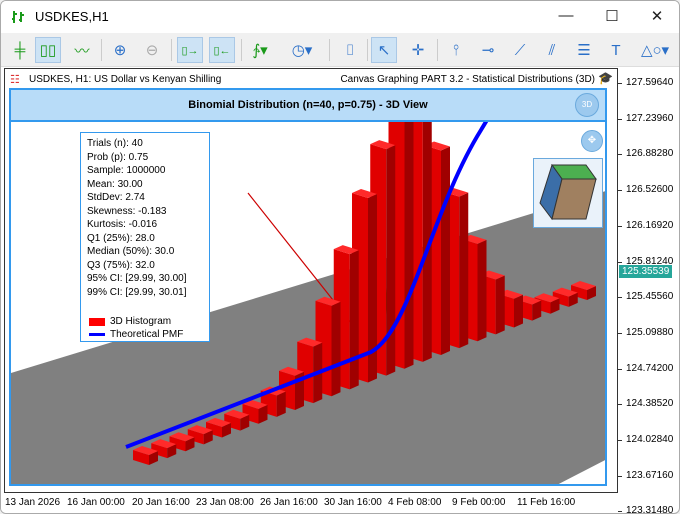 The height and width of the screenshot is (514, 680). What do you see at coordinates (552, 50) in the screenshot?
I see `channel-icon: ⫽` at bounding box center [552, 50].